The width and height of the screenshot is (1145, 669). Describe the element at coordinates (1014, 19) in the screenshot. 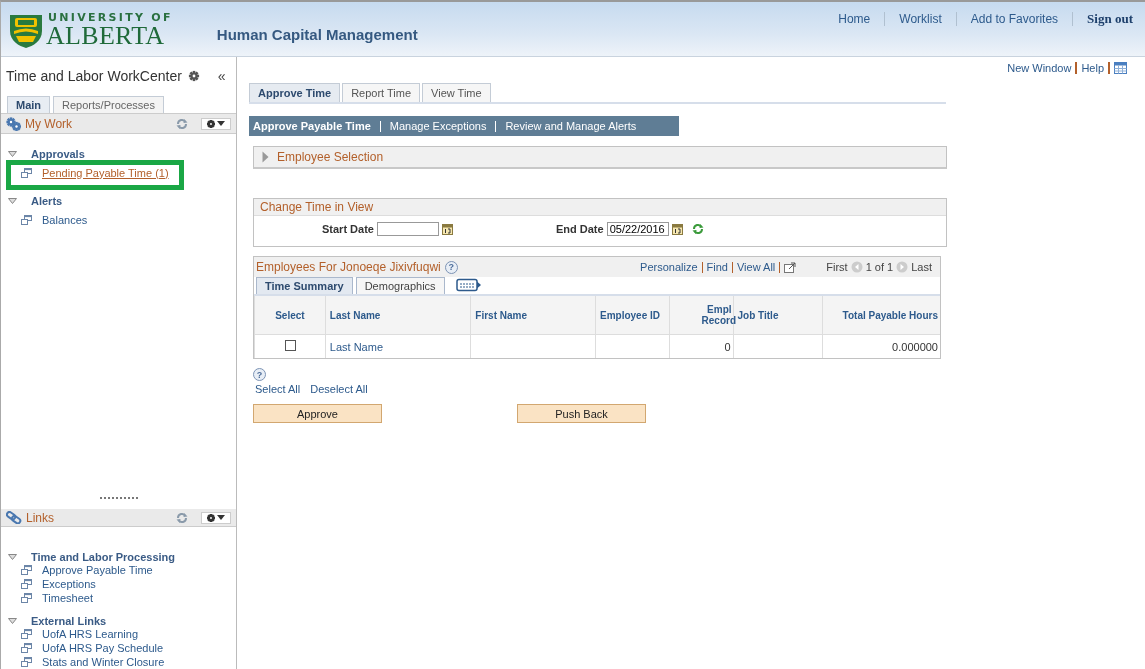

I see `nav-link: Add to Favorites` at that location.